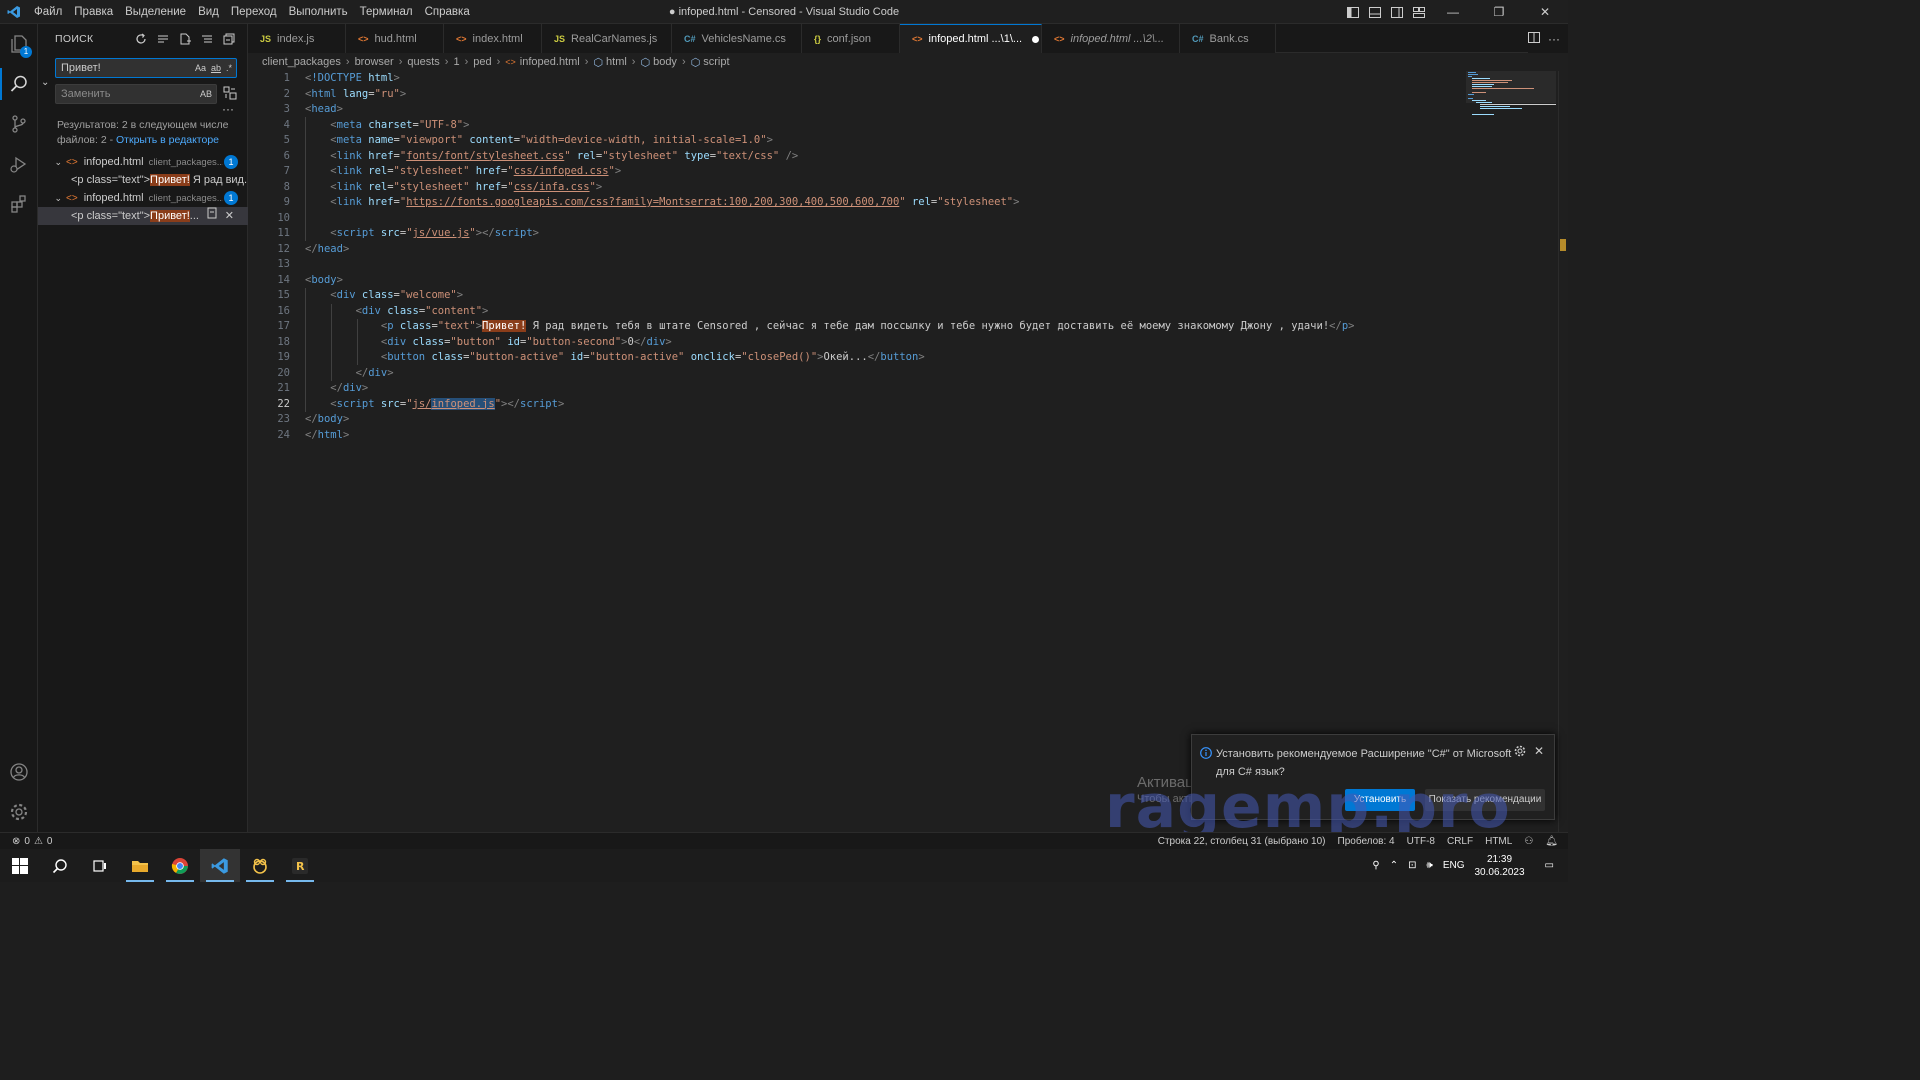  What do you see at coordinates (920, 420) in the screenshot?
I see `code-line: </body>` at bounding box center [920, 420].